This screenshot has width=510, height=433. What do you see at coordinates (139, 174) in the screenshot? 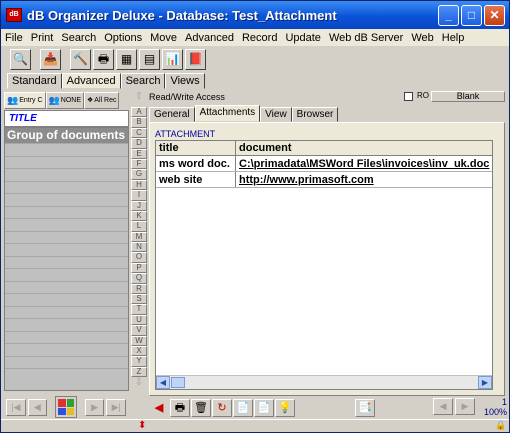
I see `letter-g: G` at bounding box center [139, 174].